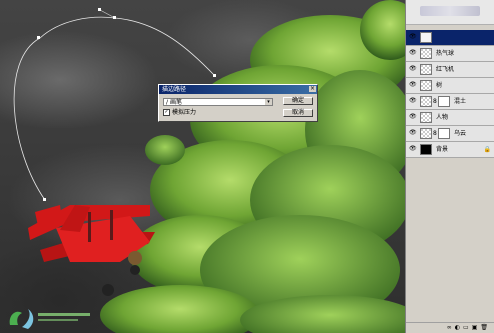 This screenshot has width=494, height=333. I want to click on layer-style-icon: ◐, so click(457, 328).